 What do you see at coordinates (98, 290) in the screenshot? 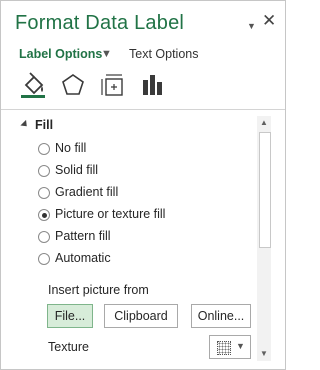
I see `insert-picture-from-label: Insert picture from` at bounding box center [98, 290].